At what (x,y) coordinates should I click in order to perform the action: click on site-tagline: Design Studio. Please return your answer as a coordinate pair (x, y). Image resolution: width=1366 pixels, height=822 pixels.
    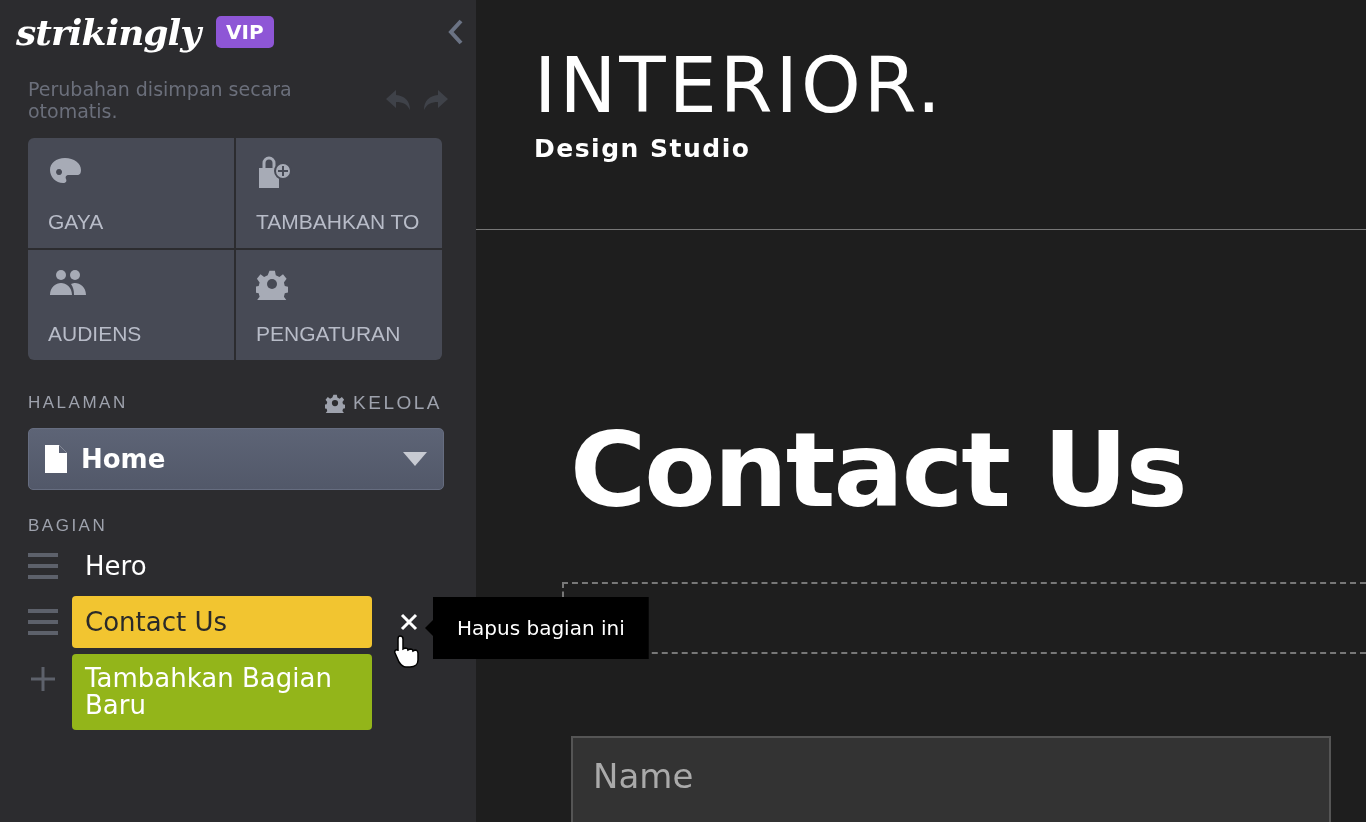
    Looking at the image, I should click on (643, 148).